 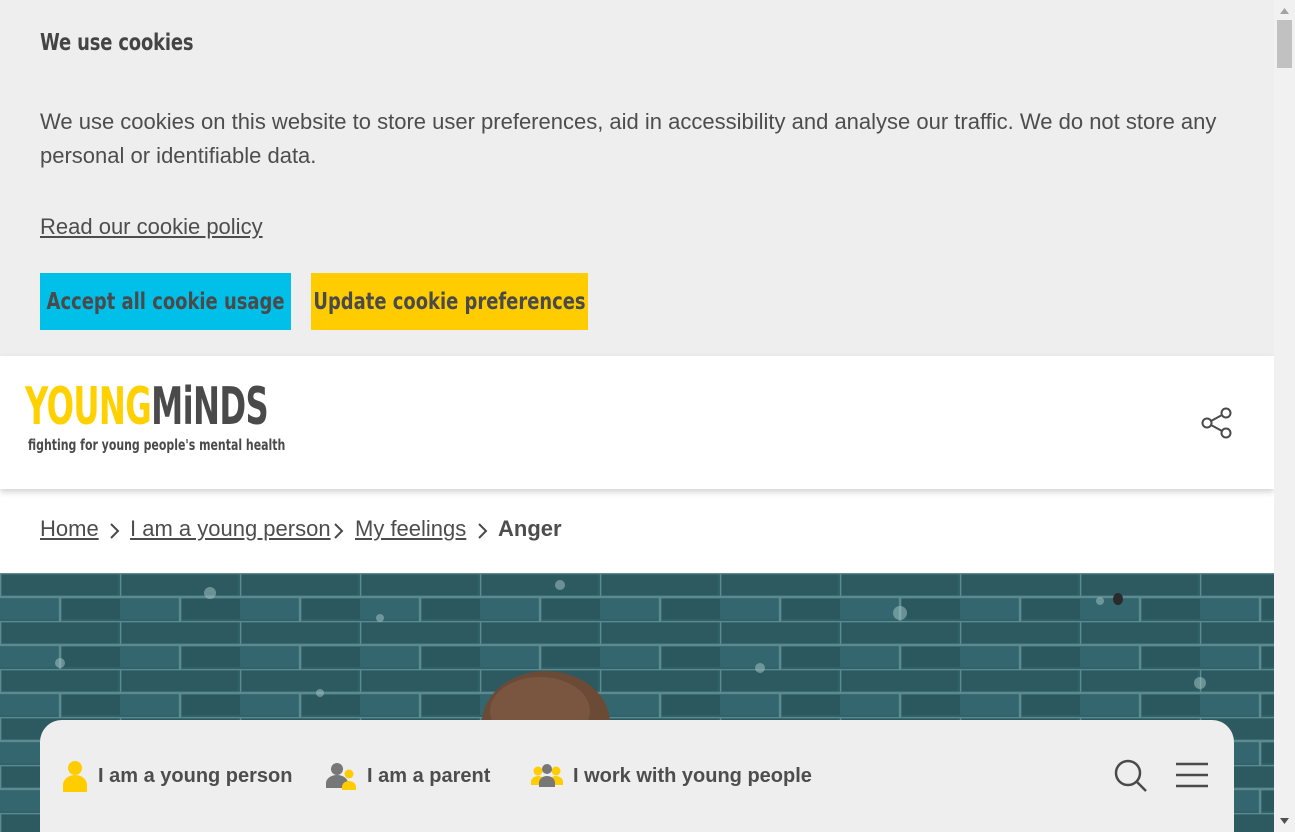 I want to click on breadcrumb-current: Anger, so click(x=530, y=528).